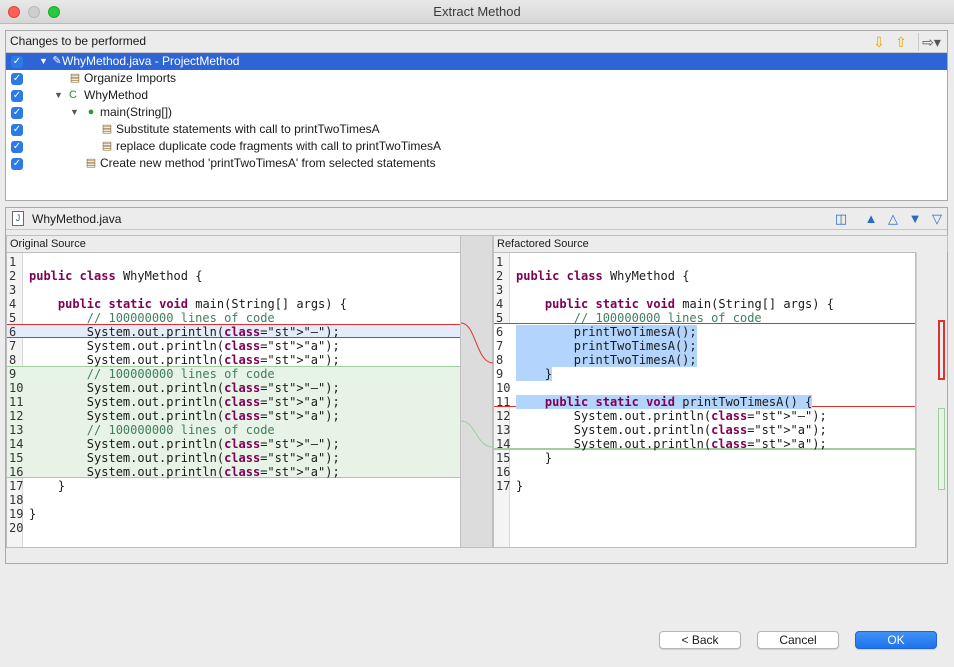  I want to click on line-number: 1, so click(500, 262).